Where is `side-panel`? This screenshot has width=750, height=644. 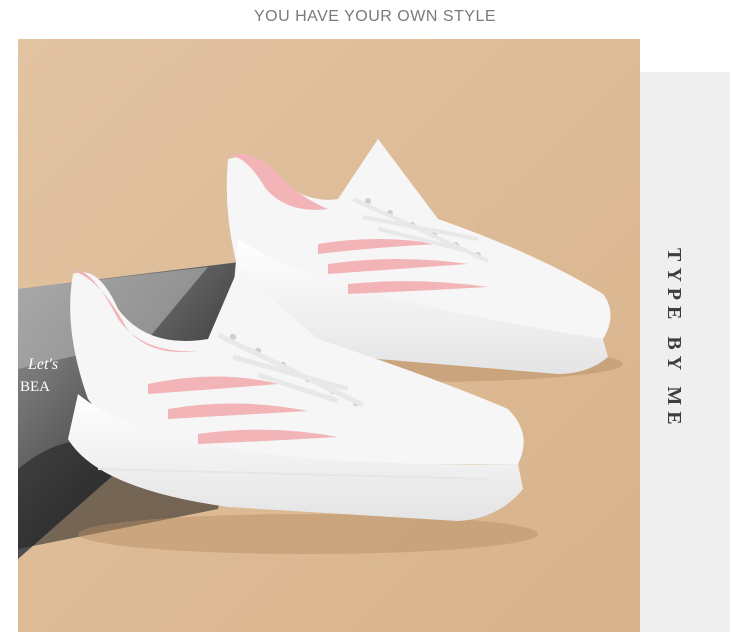 side-panel is located at coordinates (685, 352).